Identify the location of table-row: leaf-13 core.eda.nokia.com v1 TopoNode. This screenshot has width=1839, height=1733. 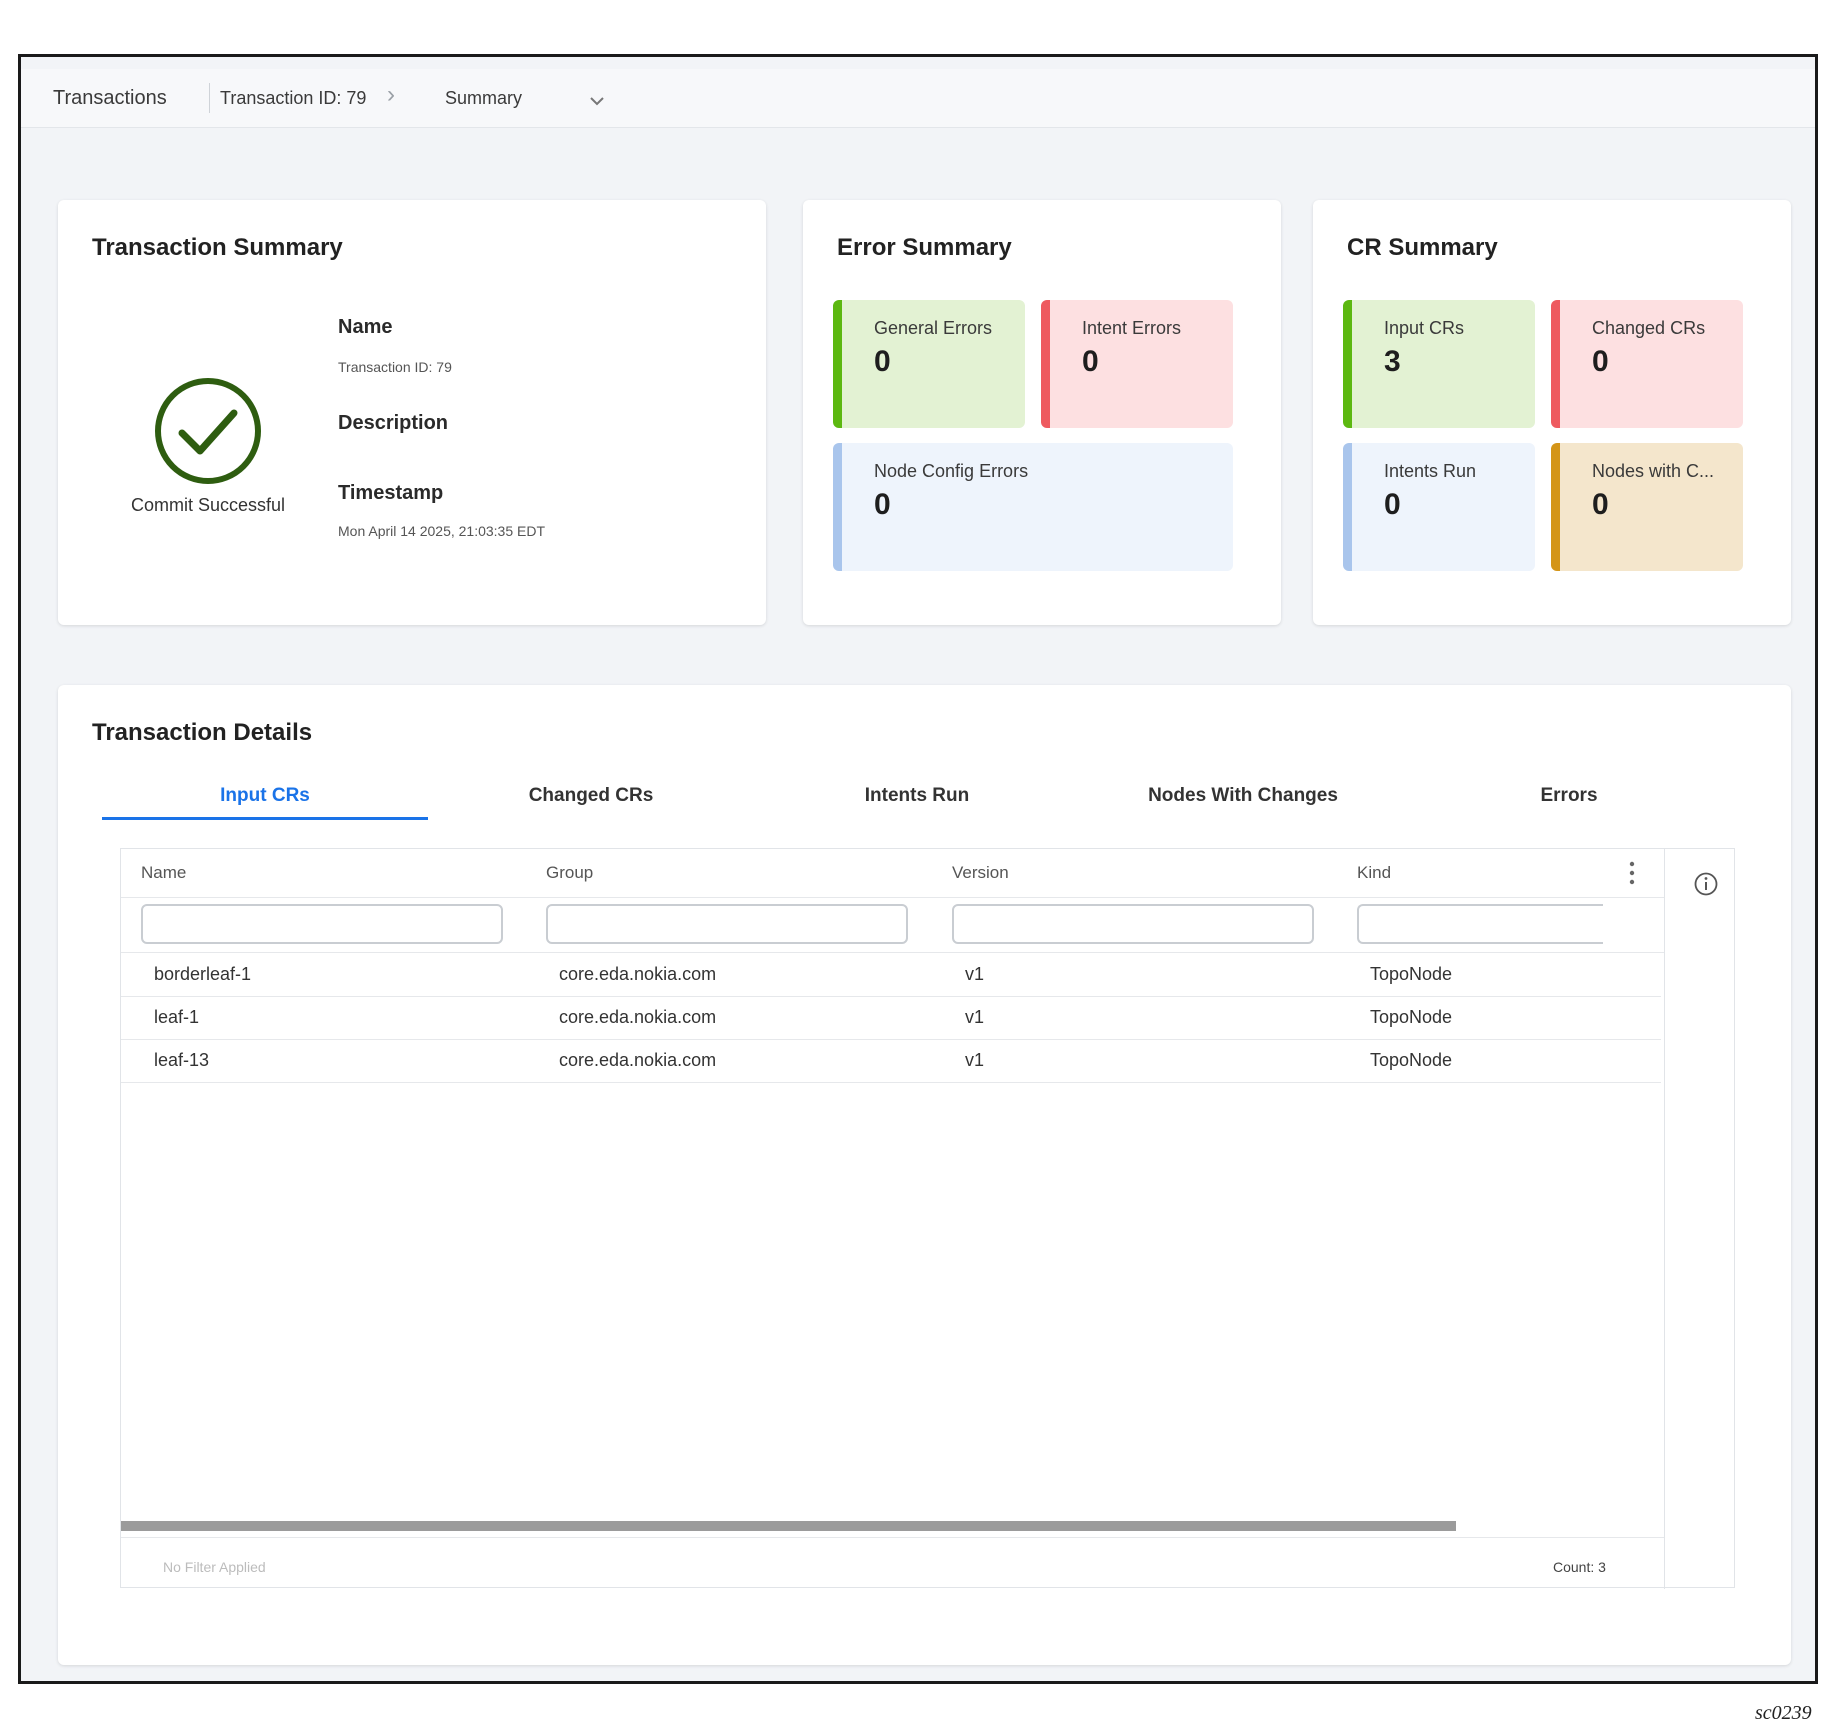
(891, 1061).